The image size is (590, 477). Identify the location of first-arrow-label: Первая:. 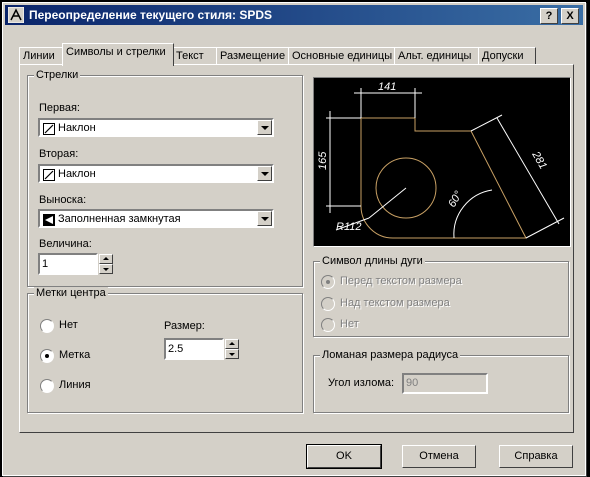
(59, 108).